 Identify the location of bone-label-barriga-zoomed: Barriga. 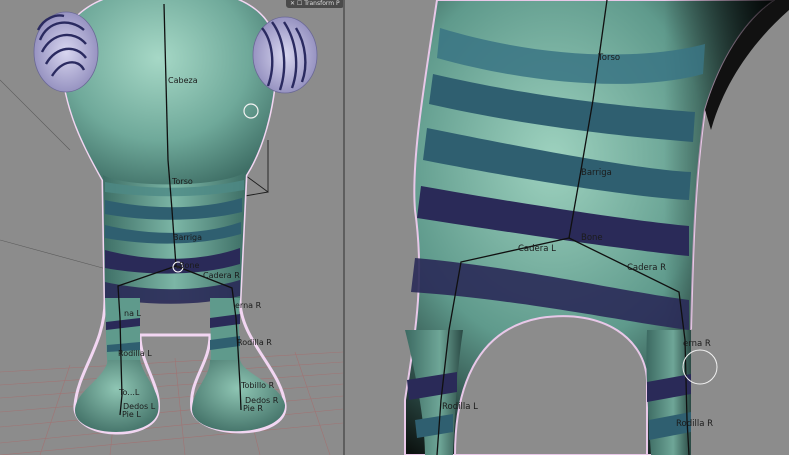
(596, 173).